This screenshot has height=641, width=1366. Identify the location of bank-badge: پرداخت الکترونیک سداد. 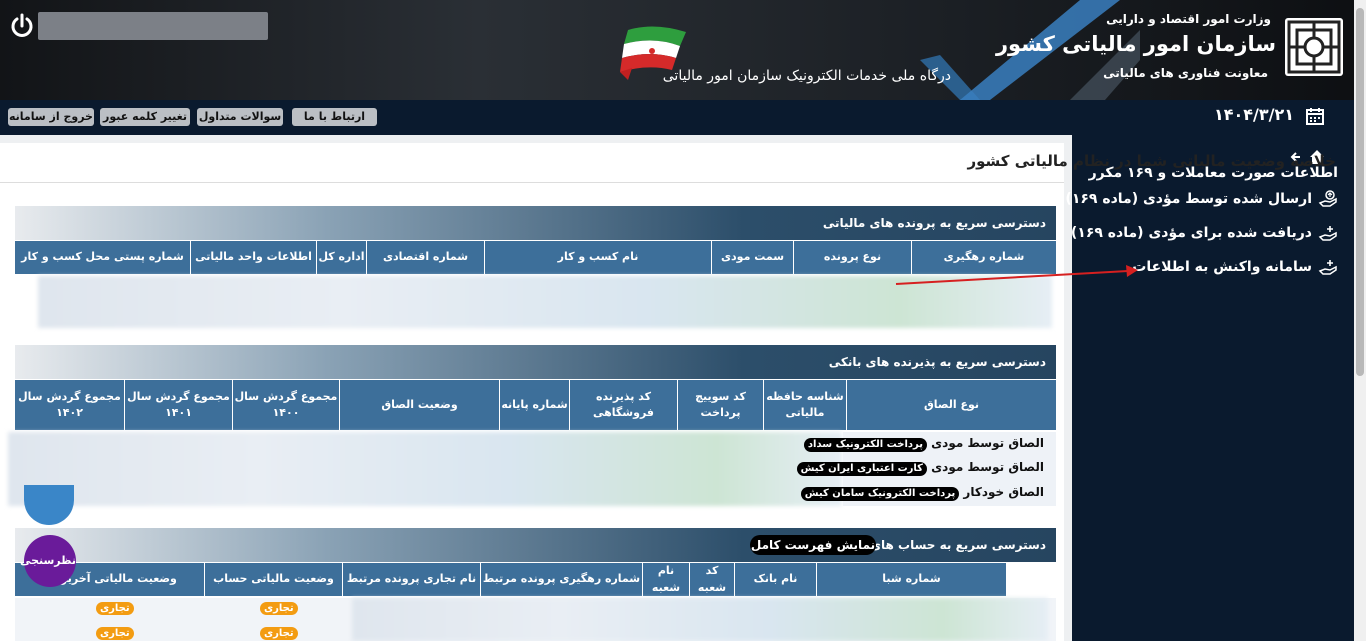
(865, 445).